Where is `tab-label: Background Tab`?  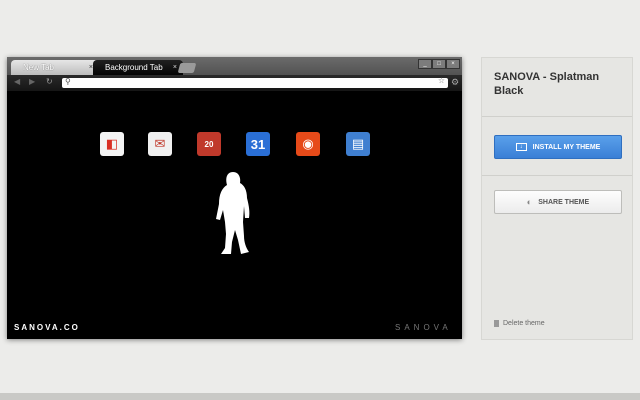
tab-label: Background Tab is located at coordinates (134, 67).